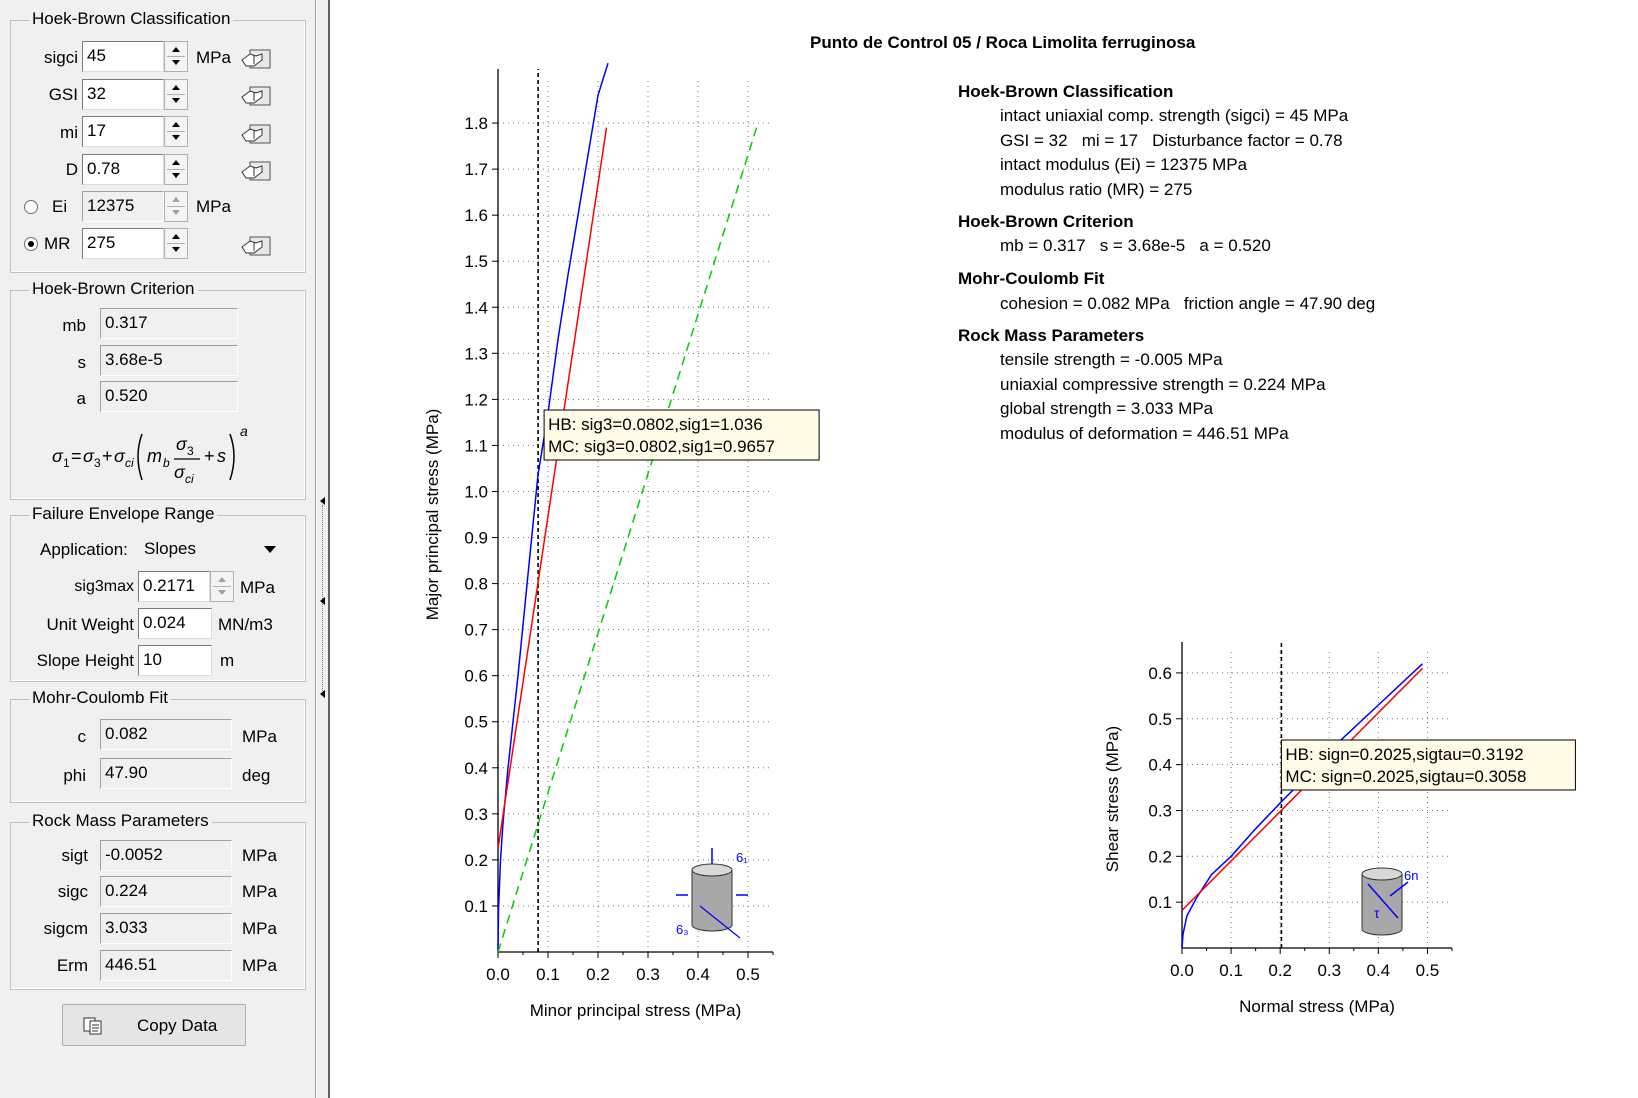  What do you see at coordinates (1317, 1006) in the screenshot?
I see `x-axis-label: Normal stress (MPa)` at bounding box center [1317, 1006].